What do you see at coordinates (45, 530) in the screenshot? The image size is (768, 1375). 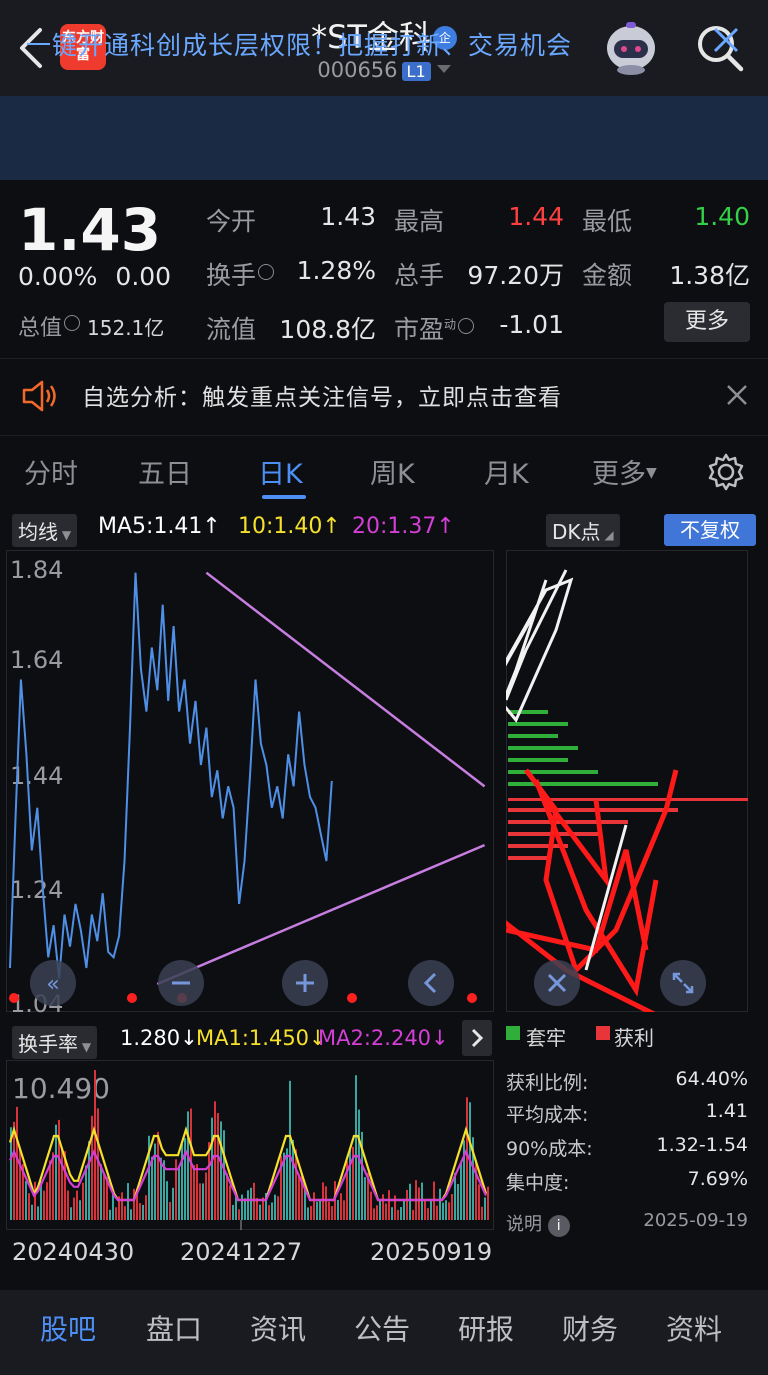 I see `indicator-select: 均线 ▼` at bounding box center [45, 530].